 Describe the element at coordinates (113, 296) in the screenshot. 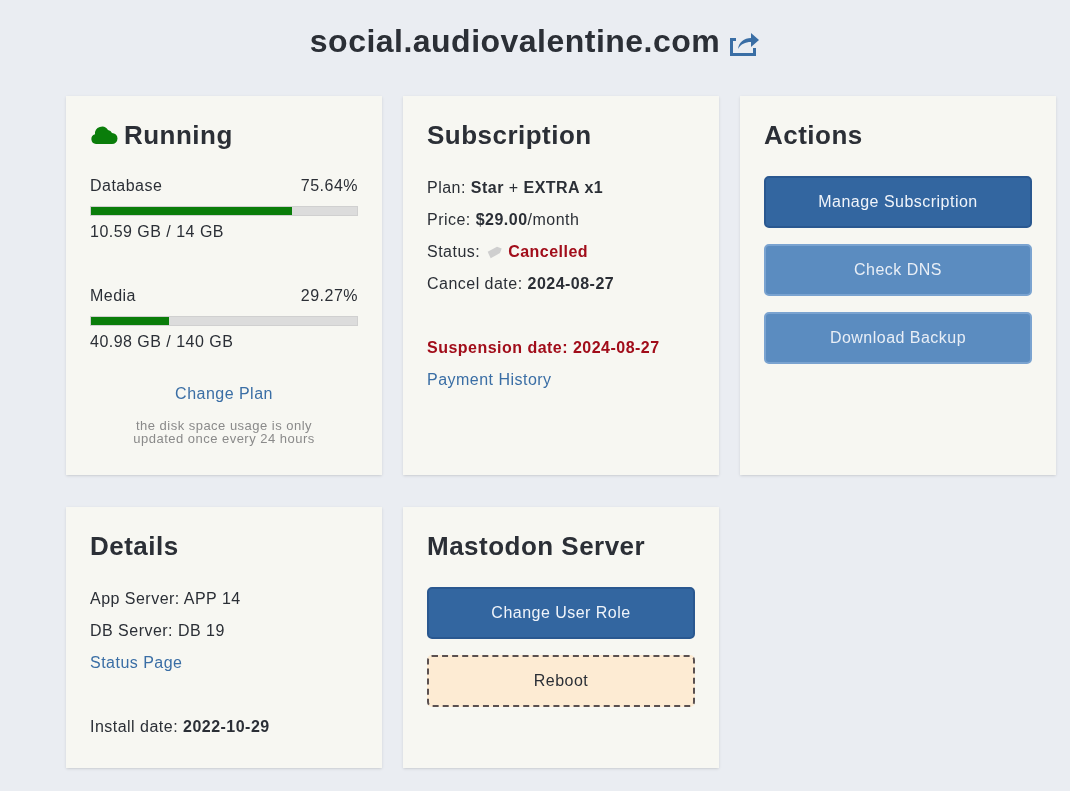

I see `meter-label: Media` at that location.